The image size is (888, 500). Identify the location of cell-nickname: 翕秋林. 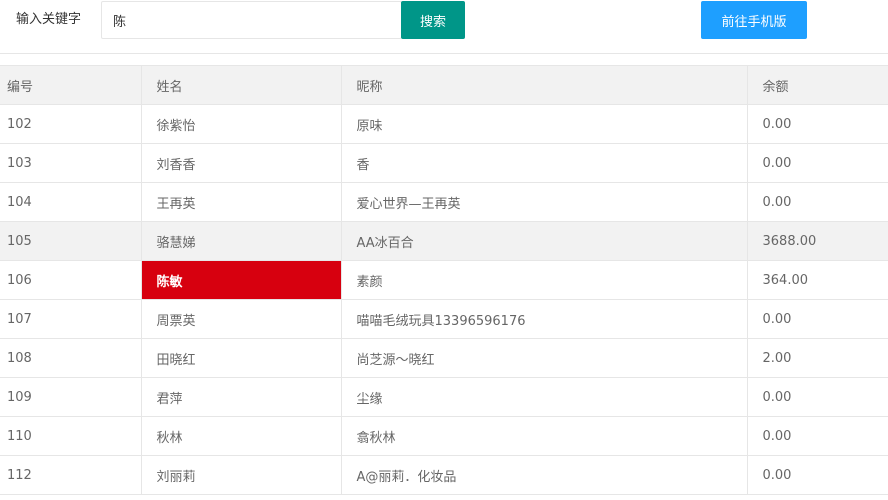
(544, 436).